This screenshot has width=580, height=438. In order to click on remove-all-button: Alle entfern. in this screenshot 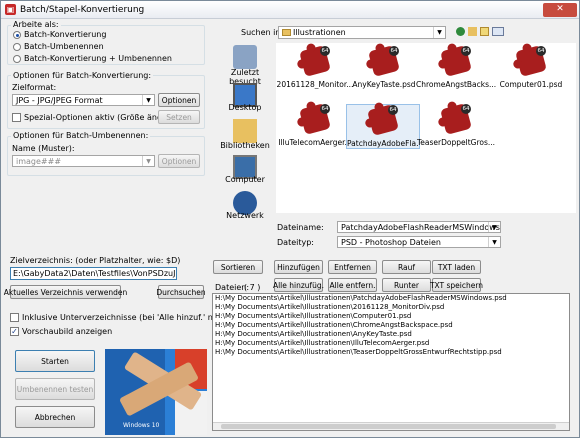, I will do `click(352, 285)`.